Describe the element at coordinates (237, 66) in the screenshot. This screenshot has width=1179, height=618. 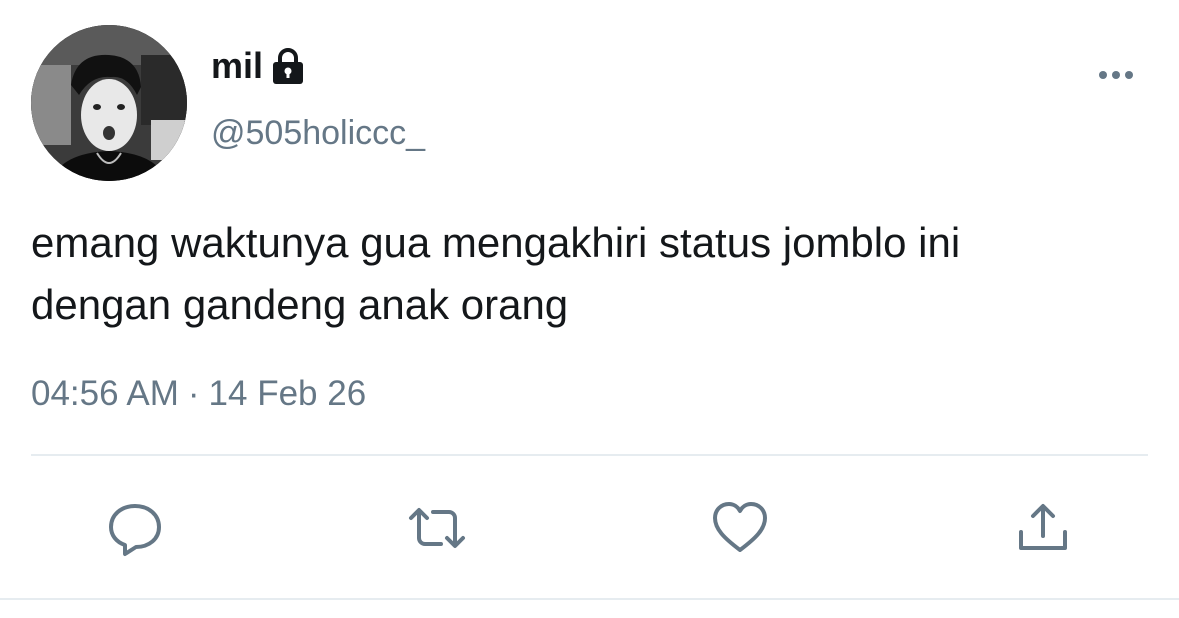
I see `display-name: mil` at that location.